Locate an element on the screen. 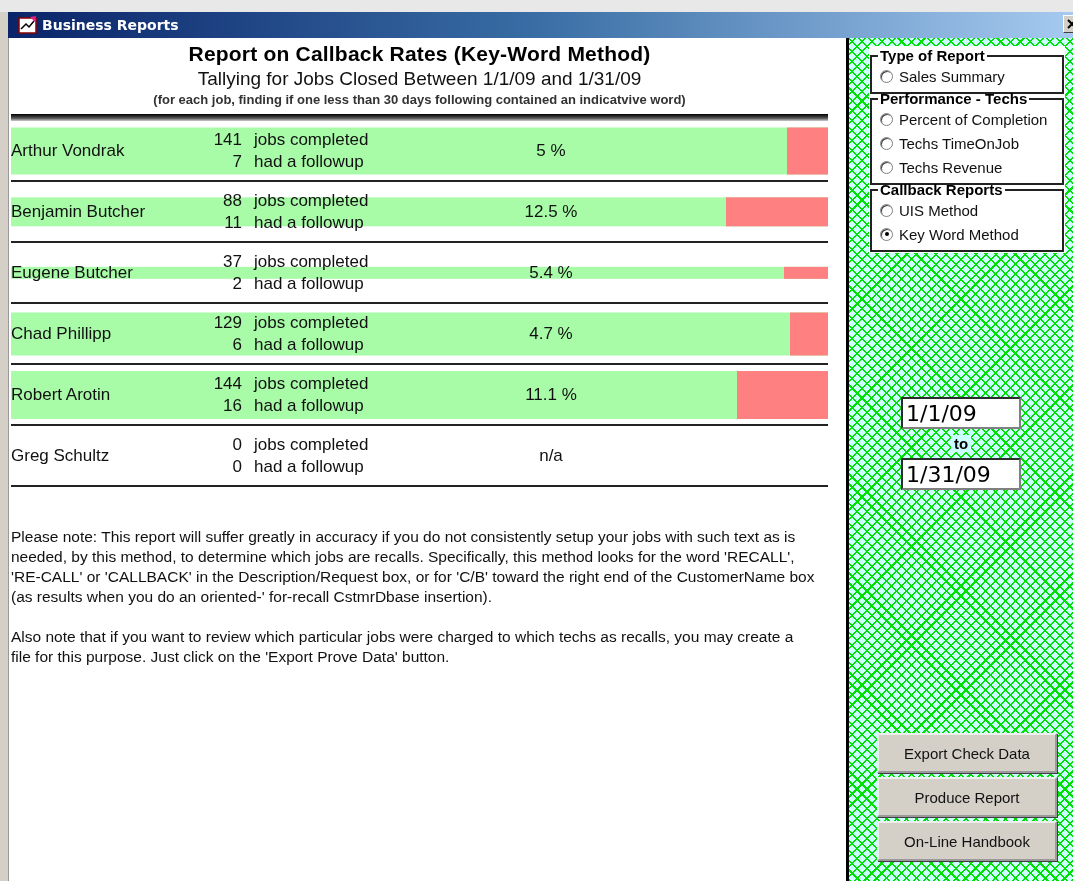 Image resolution: width=1073 pixels, height=881 pixels. tech-name: Arthur Vondrak is located at coordinates (68, 150).